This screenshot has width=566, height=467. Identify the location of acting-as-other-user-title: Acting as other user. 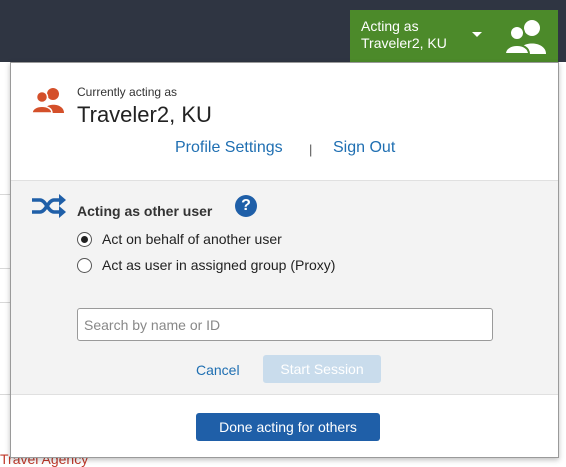
(145, 211).